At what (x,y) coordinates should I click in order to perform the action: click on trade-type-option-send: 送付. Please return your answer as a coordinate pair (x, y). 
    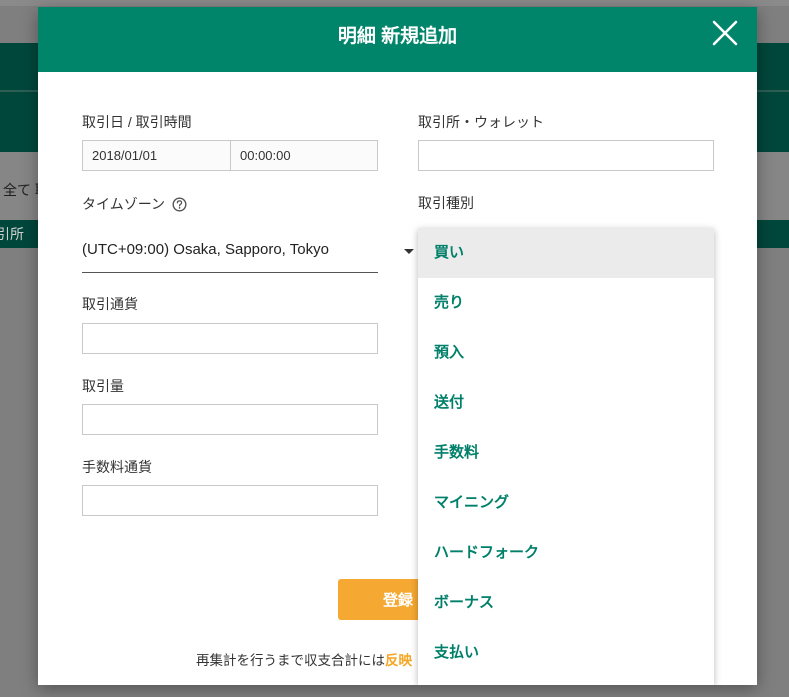
    Looking at the image, I should click on (566, 403).